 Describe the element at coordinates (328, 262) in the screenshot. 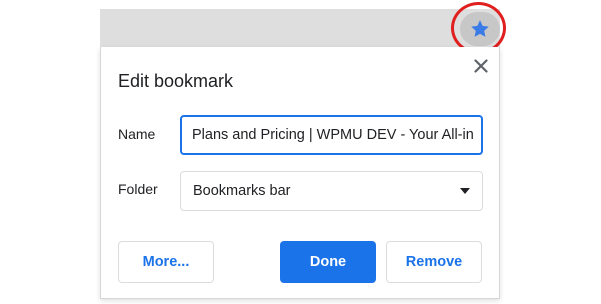

I see `done-button: Done` at that location.